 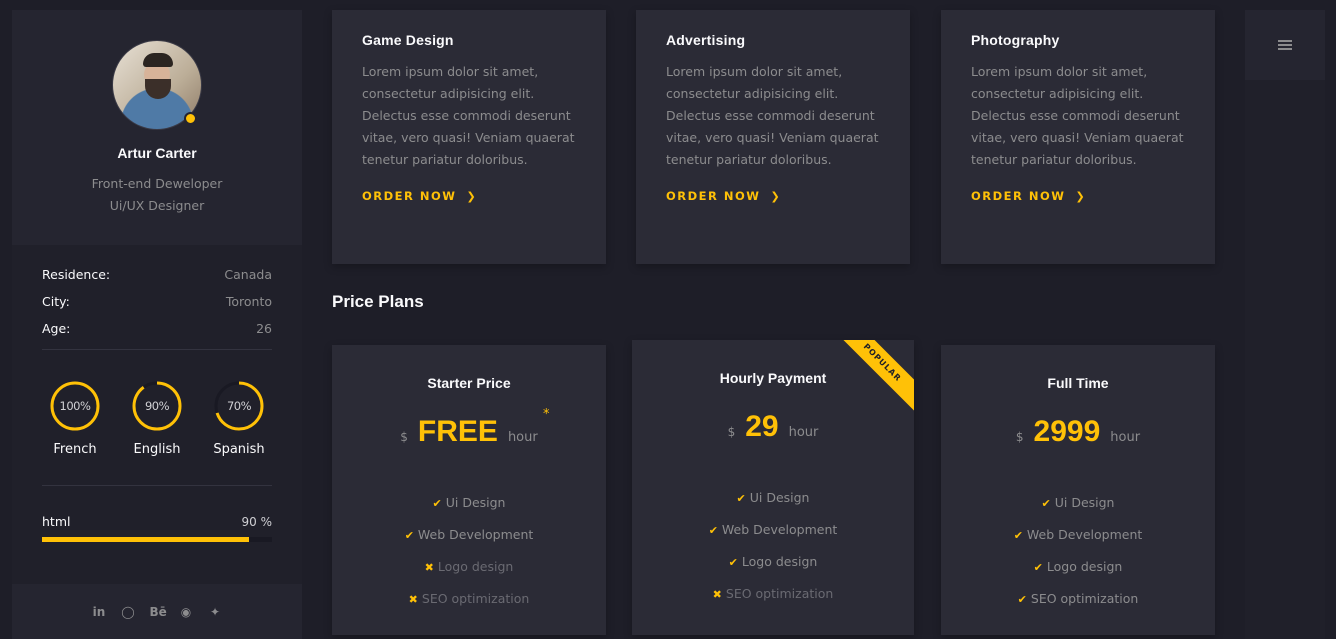 I want to click on plan-price: $ 29 hour, so click(x=773, y=427).